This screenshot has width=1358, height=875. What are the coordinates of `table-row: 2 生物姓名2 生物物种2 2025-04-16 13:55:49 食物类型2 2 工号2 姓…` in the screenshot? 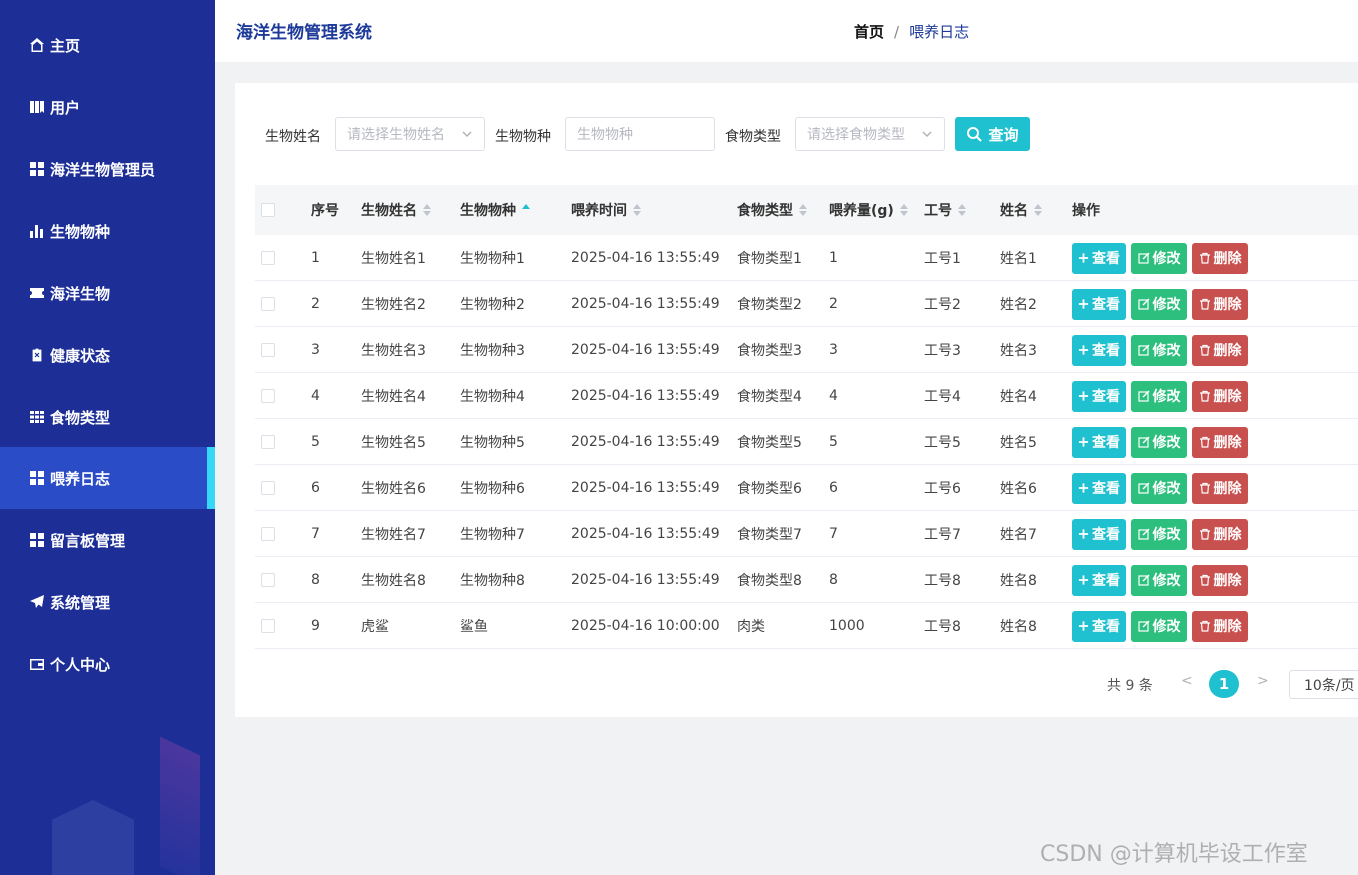 It's located at (806, 304).